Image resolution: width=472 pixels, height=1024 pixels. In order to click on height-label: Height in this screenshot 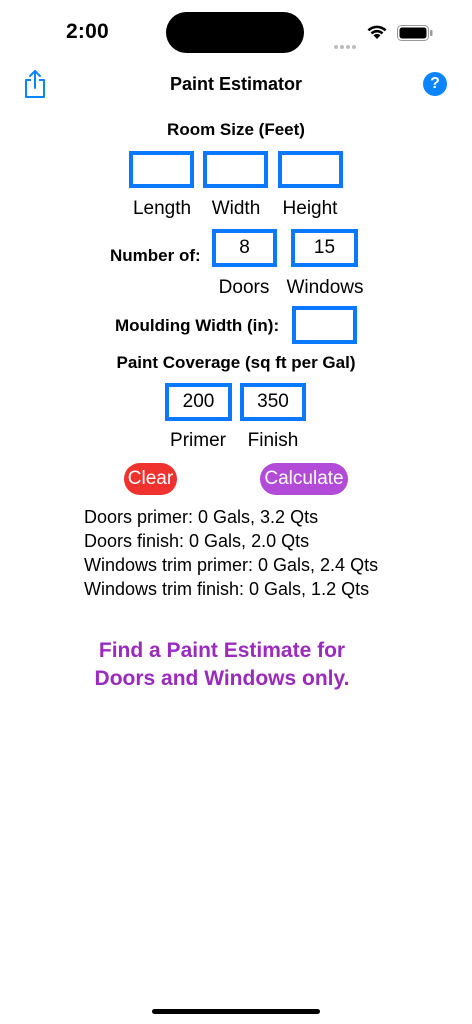, I will do `click(310, 208)`.